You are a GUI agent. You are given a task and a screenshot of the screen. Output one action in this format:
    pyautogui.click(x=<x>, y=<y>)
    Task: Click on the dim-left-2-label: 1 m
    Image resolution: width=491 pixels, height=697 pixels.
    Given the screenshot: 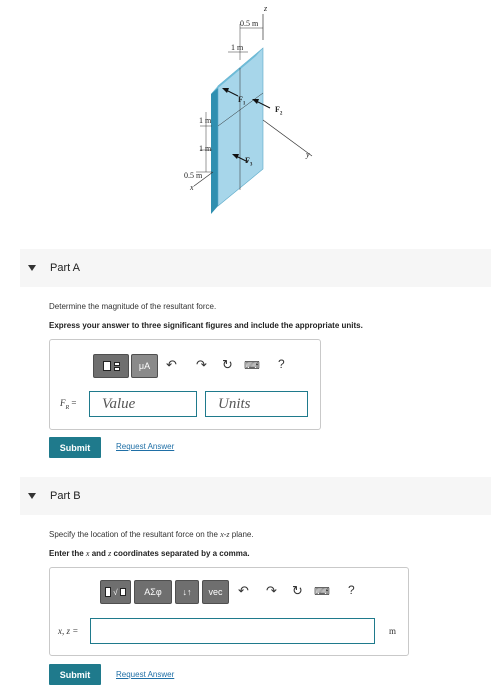 What is the action you would take?
    pyautogui.click(x=205, y=148)
    